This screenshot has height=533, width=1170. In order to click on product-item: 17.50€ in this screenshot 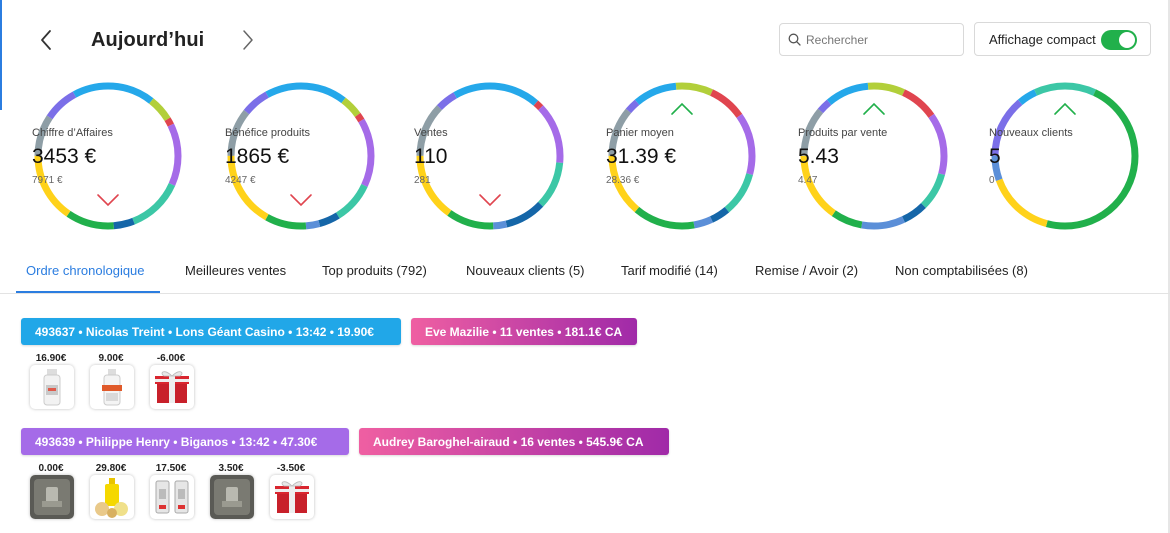, I will do `click(171, 491)`.